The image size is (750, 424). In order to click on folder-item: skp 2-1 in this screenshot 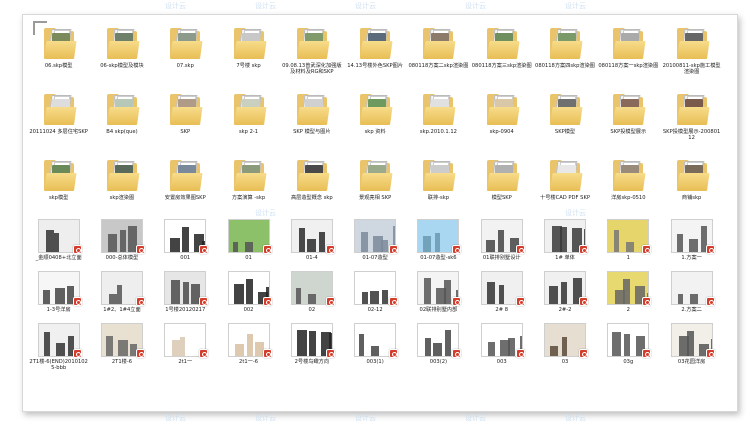, I will do `click(248, 119)`.